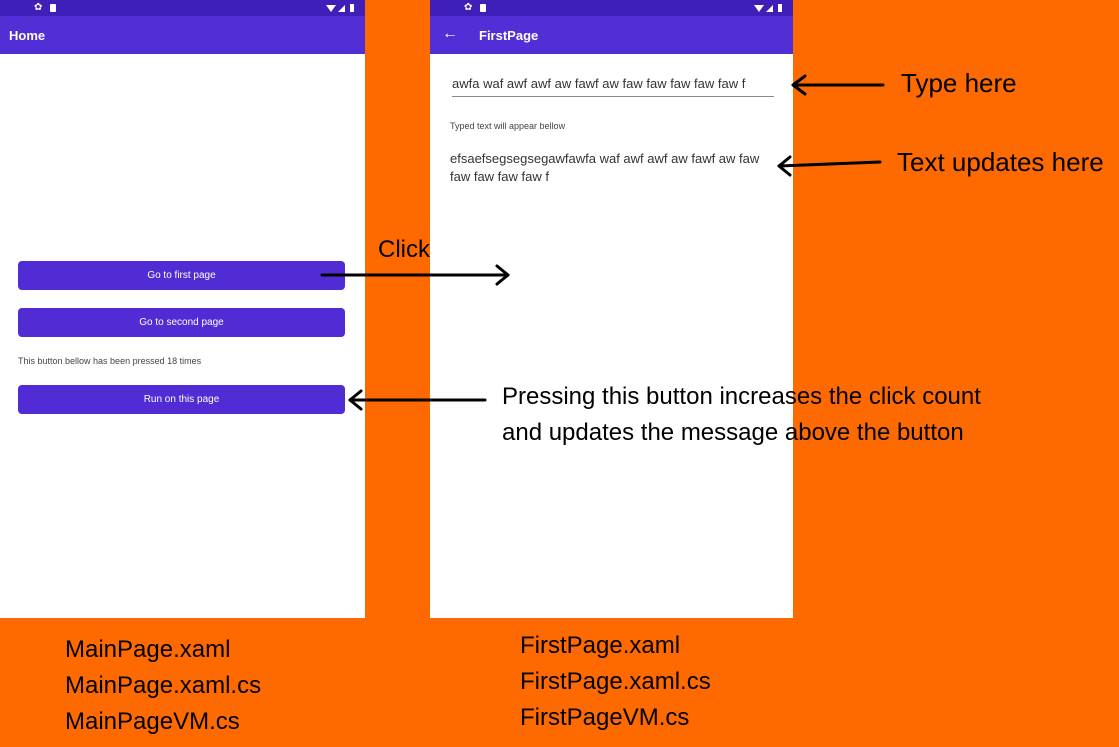  I want to click on file-name: MainPage.xaml.cs, so click(163, 685).